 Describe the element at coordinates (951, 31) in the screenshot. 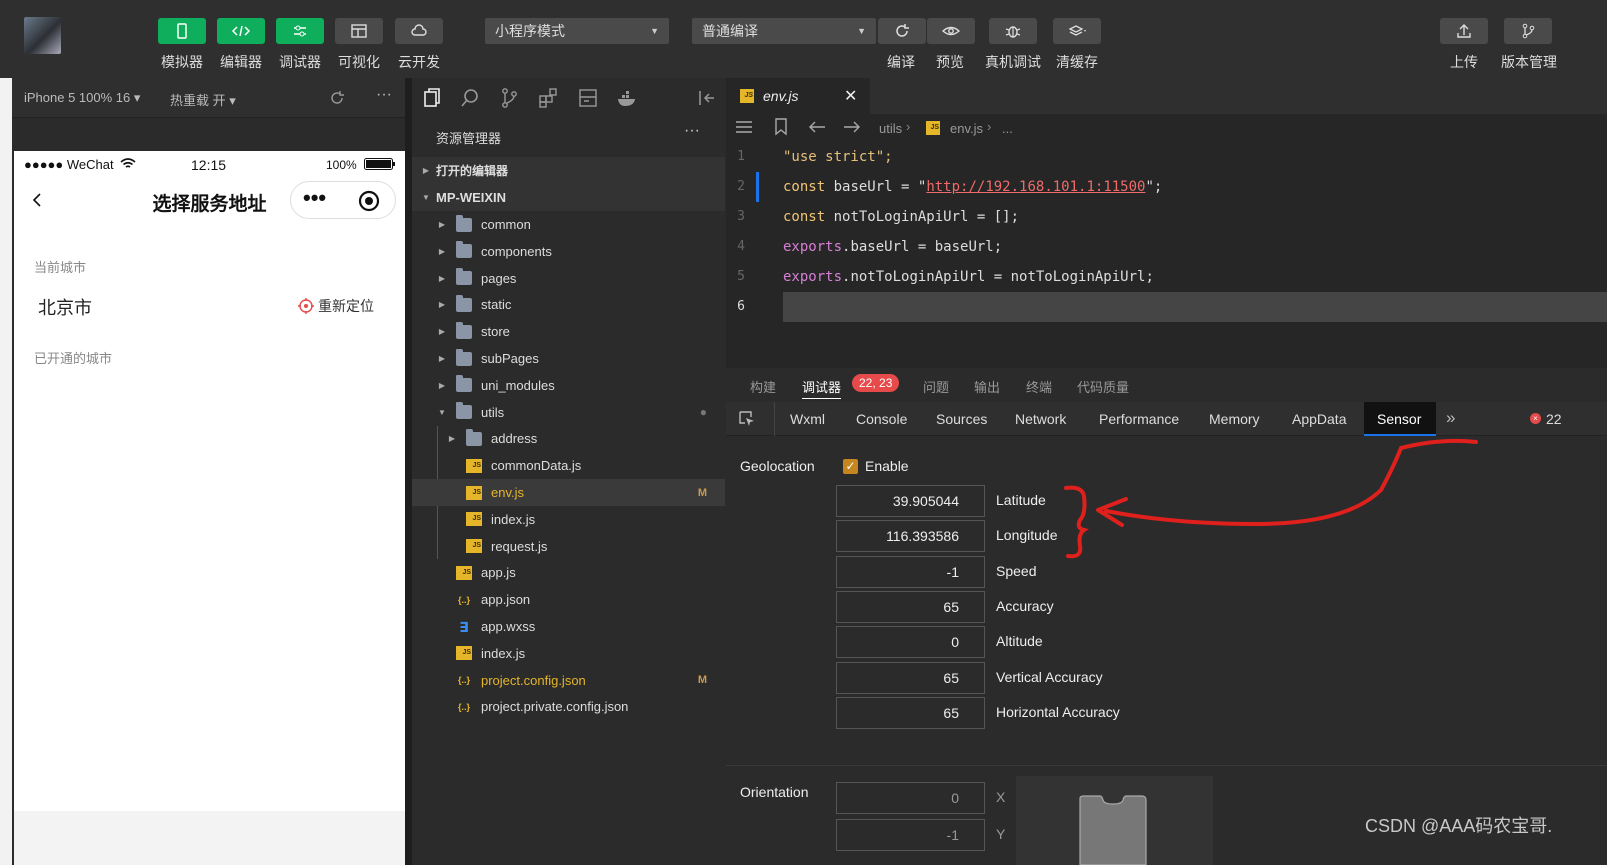

I see `preview-button` at that location.